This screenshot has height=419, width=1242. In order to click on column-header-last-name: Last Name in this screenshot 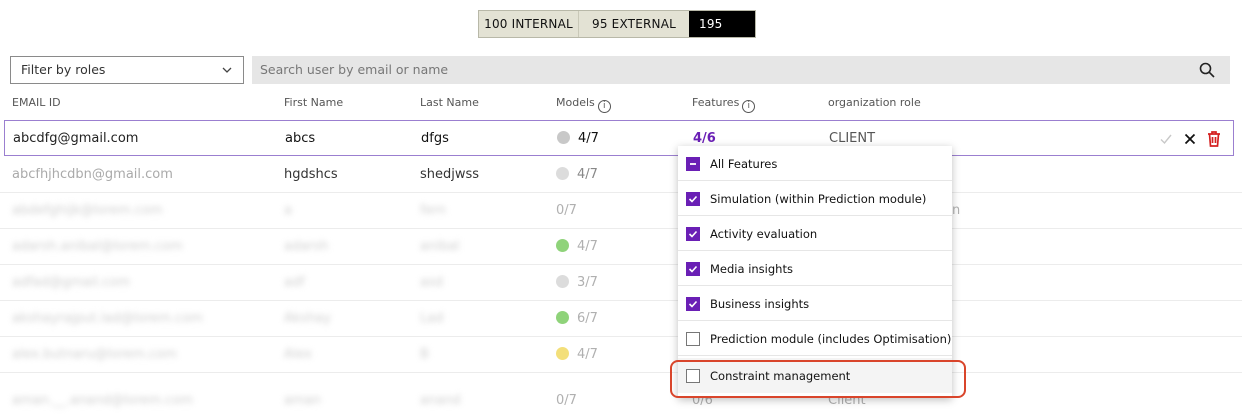, I will do `click(449, 102)`.